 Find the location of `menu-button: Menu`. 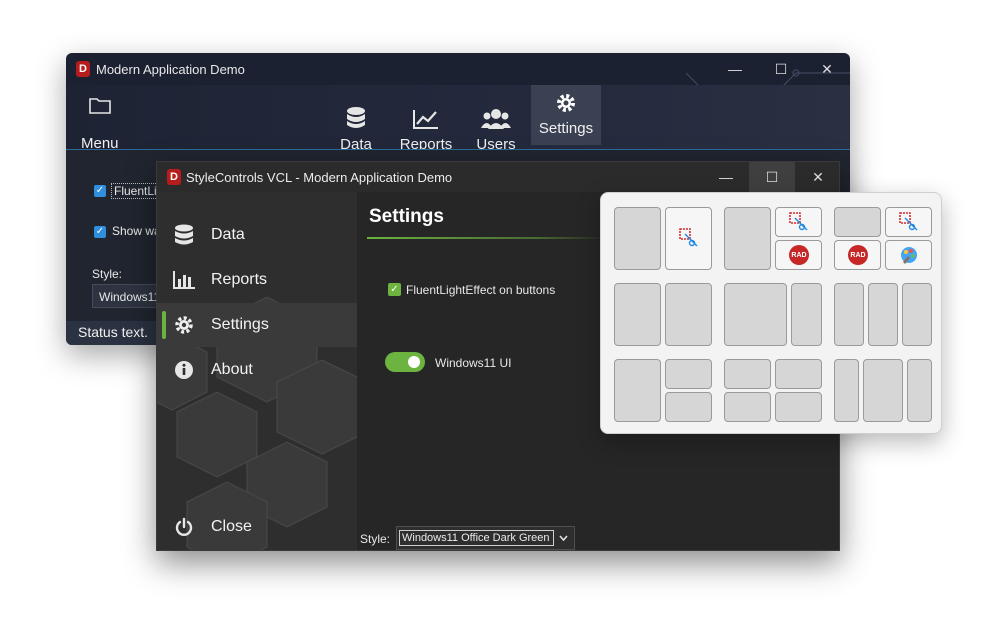

menu-button: Menu is located at coordinates (100, 125).